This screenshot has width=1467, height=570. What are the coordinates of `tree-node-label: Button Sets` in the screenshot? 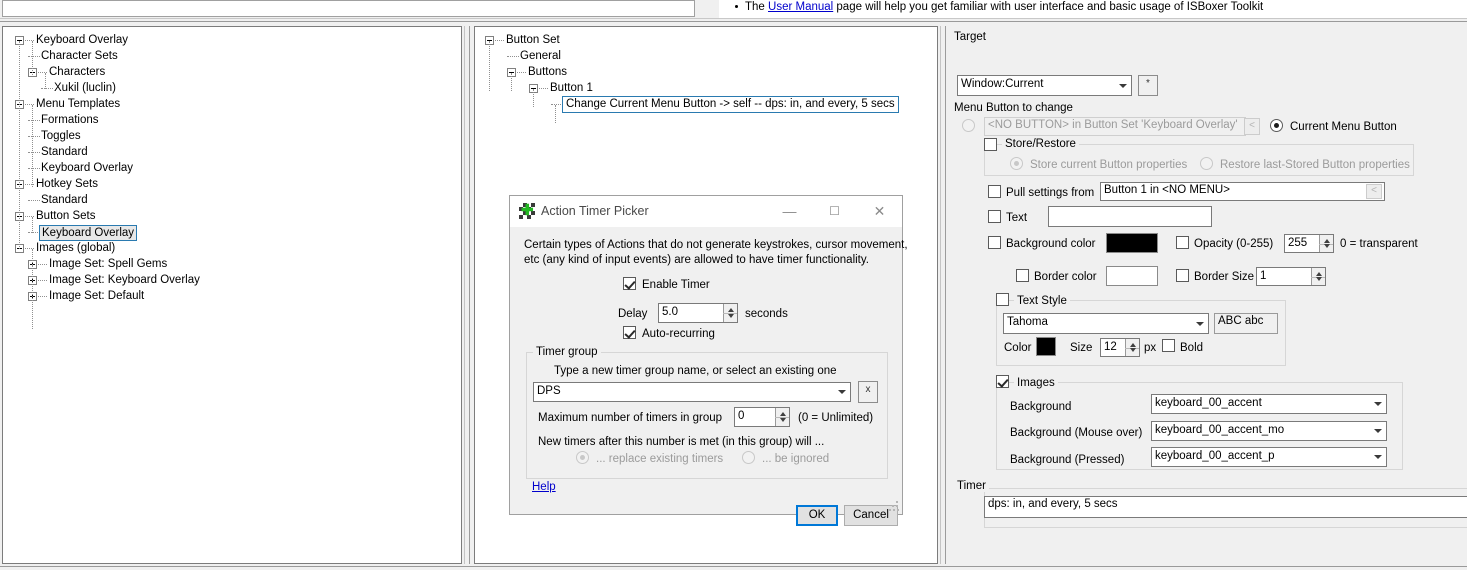 It's located at (66, 216).